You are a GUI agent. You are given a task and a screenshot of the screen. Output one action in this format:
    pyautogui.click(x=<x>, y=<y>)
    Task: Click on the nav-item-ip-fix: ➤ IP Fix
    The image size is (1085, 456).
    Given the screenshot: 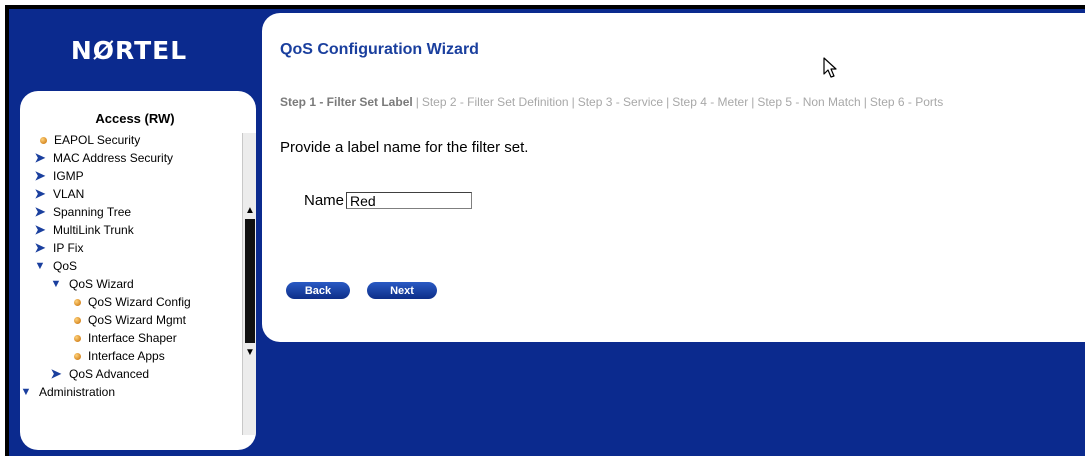 What is the action you would take?
    pyautogui.click(x=58, y=248)
    